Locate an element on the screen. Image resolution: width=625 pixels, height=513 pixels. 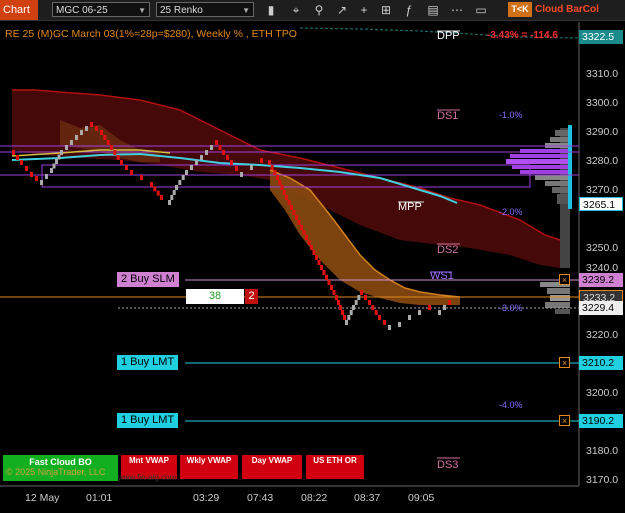
buy-lmt-order-2: 1 Buy LMT is located at coordinates (148, 420).